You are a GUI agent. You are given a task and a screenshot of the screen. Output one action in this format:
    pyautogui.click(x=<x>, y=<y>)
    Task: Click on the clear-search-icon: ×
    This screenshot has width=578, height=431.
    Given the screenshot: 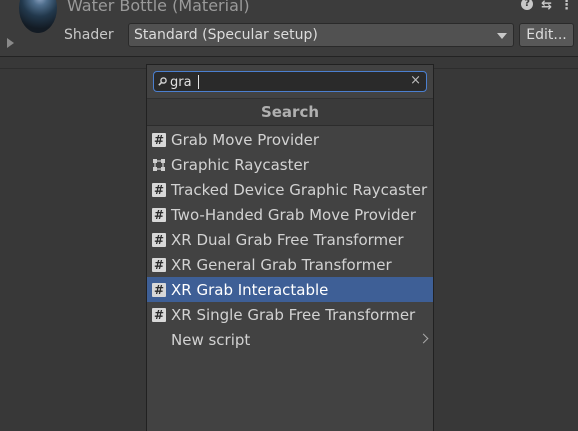 What is the action you would take?
    pyautogui.click(x=415, y=80)
    